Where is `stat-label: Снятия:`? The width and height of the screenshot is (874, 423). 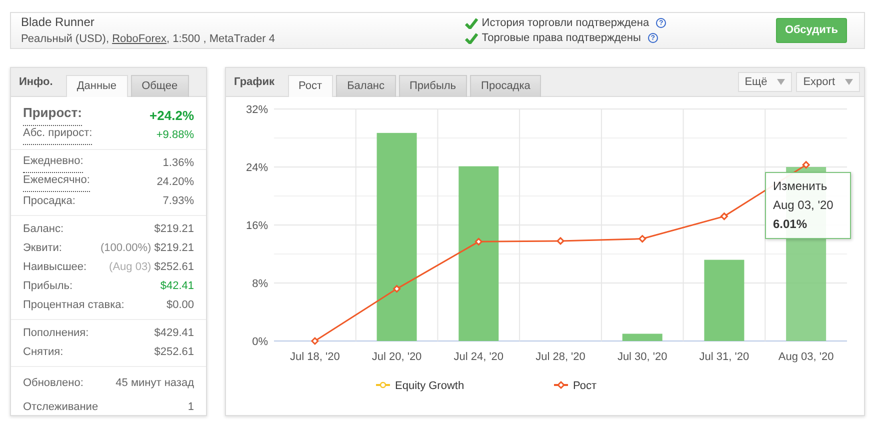 stat-label: Снятия: is located at coordinates (43, 352).